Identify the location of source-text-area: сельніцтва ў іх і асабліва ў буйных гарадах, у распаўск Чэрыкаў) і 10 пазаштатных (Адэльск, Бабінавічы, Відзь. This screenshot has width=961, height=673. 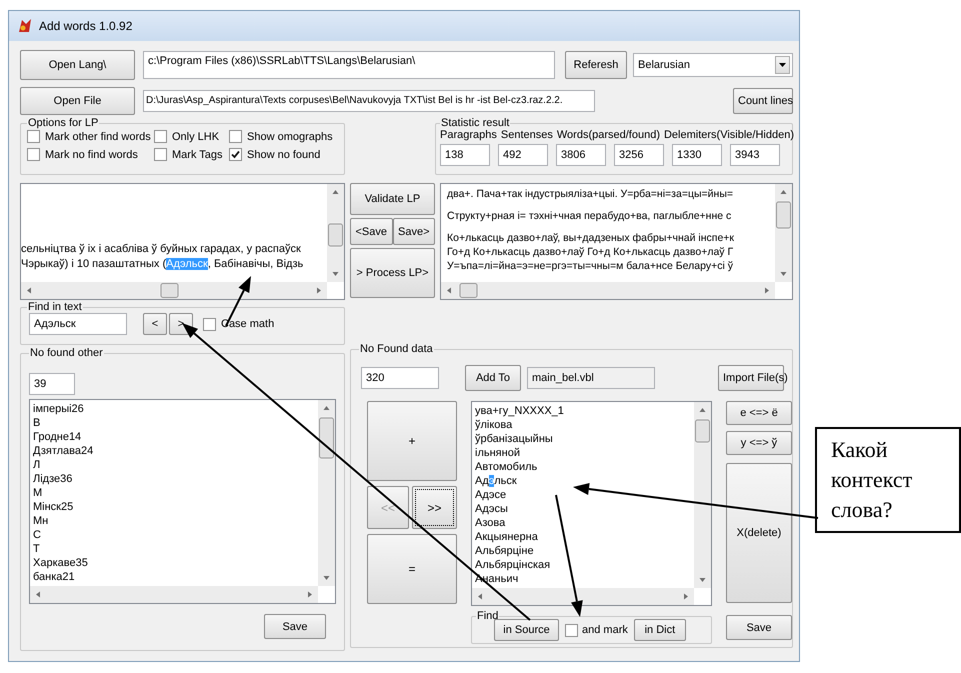
(182, 241).